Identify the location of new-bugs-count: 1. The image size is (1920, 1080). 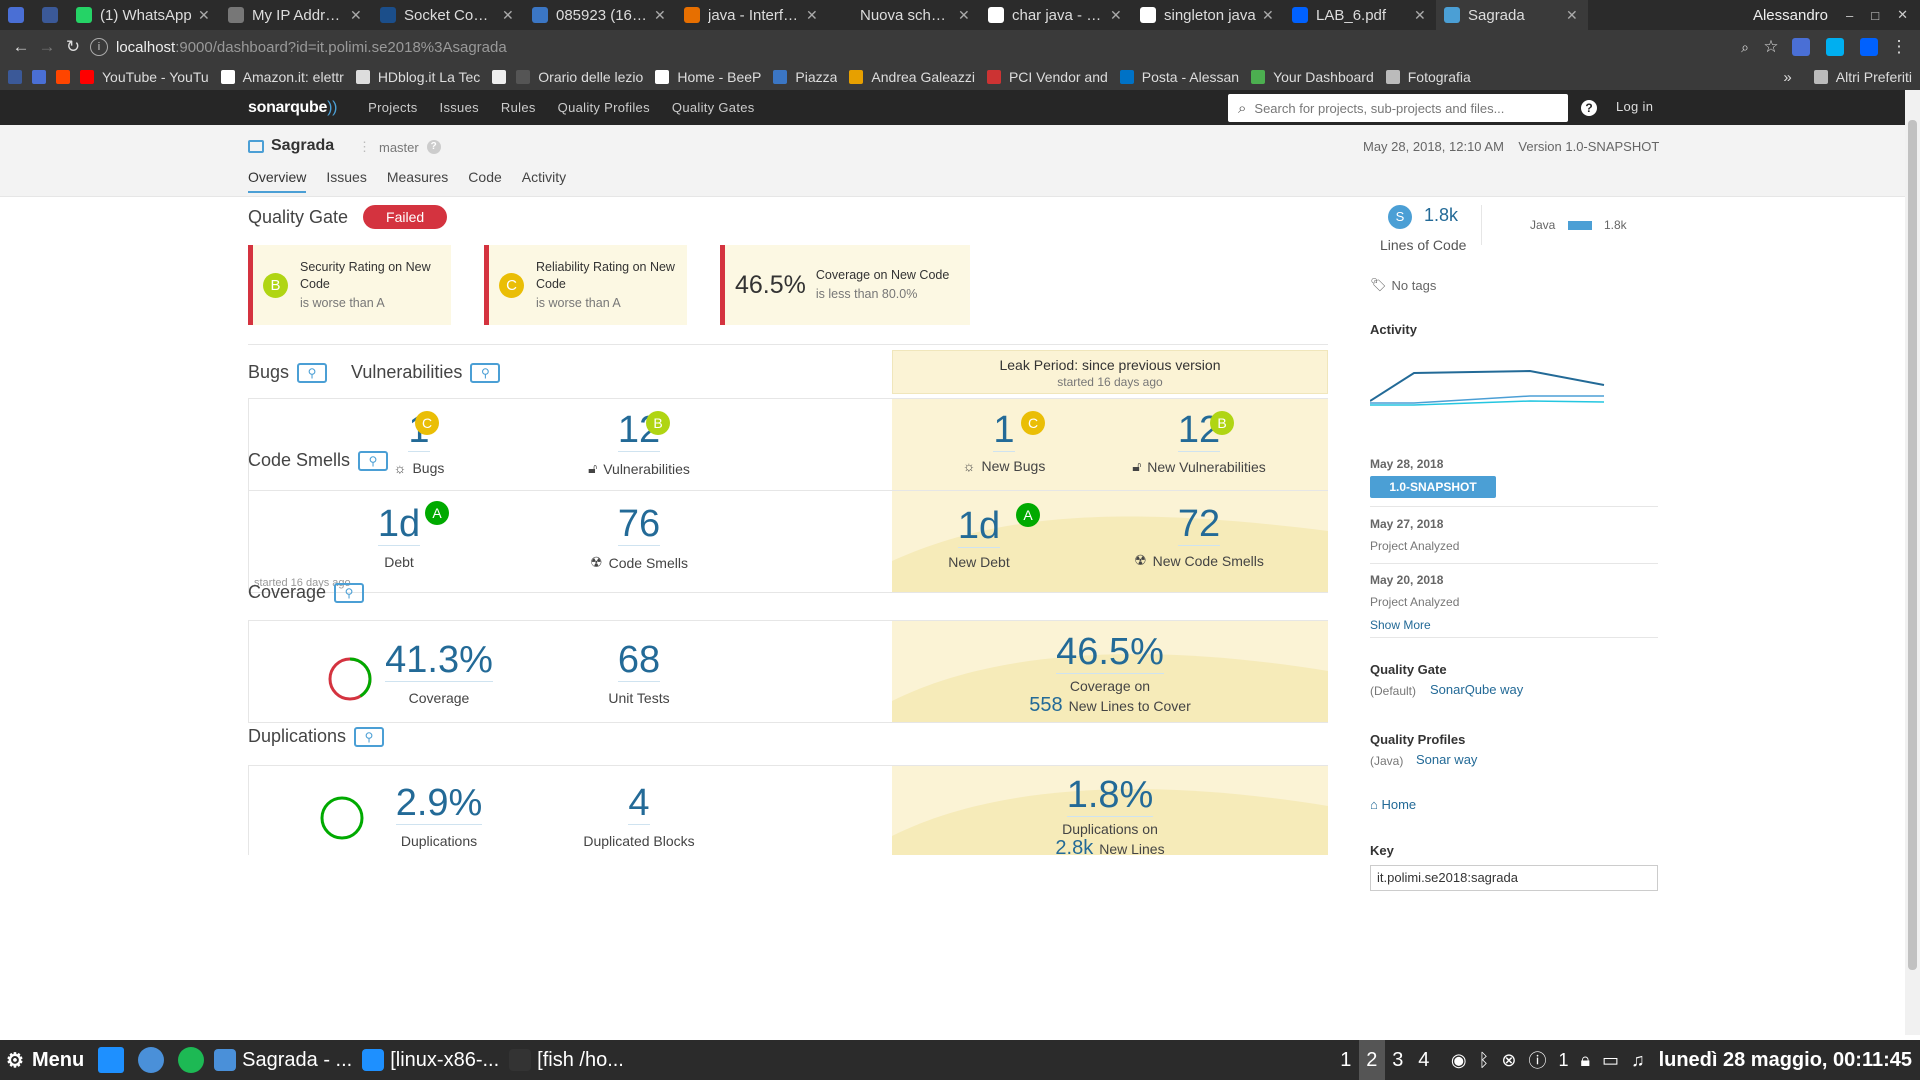
(1004, 430).